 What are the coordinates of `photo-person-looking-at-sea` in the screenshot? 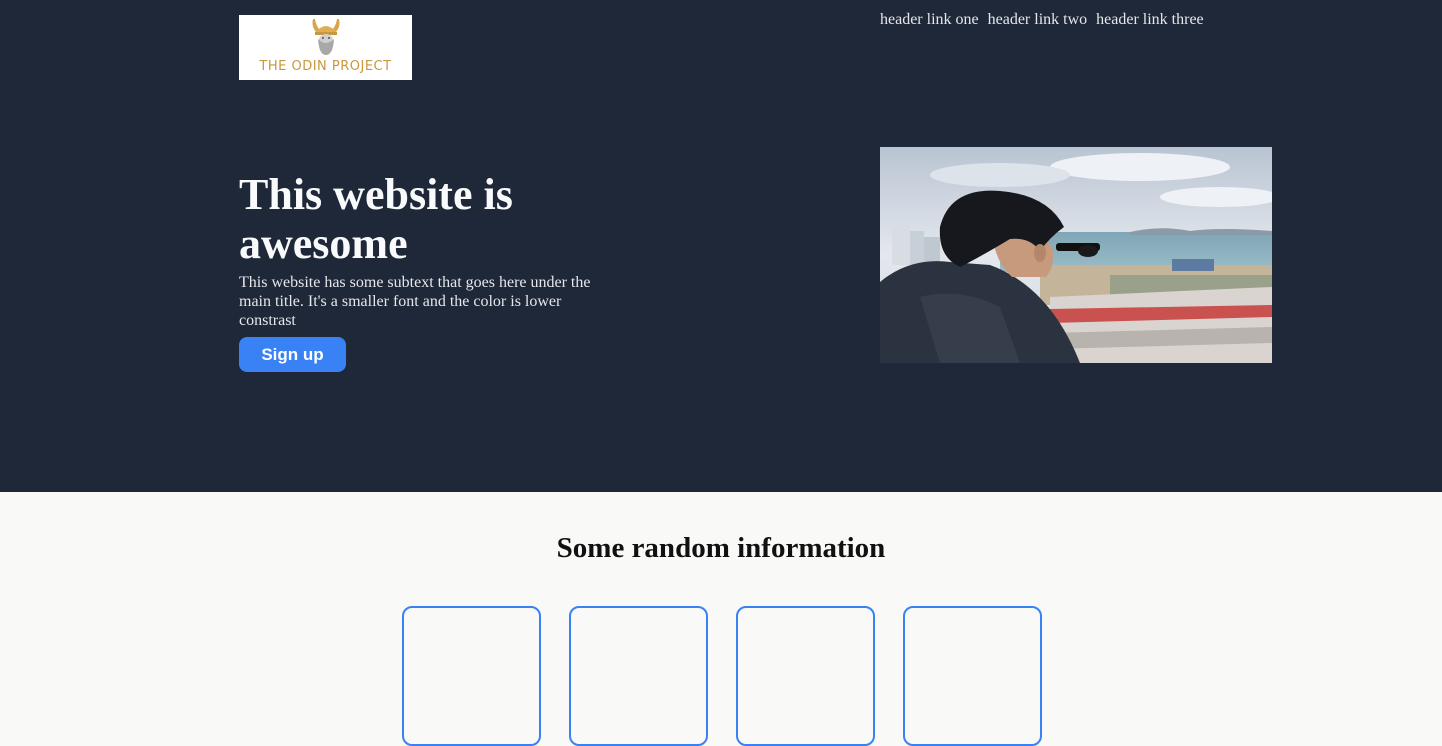 It's located at (1076, 255).